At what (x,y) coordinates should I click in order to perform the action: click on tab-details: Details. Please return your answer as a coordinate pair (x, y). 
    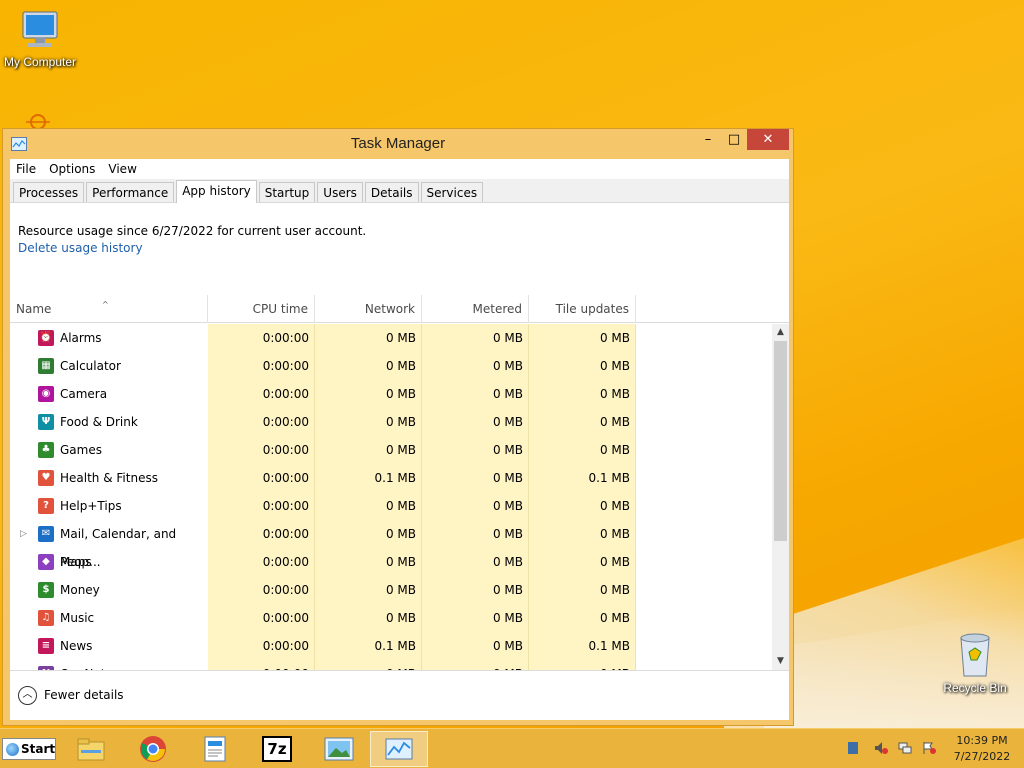
    Looking at the image, I should click on (391, 192).